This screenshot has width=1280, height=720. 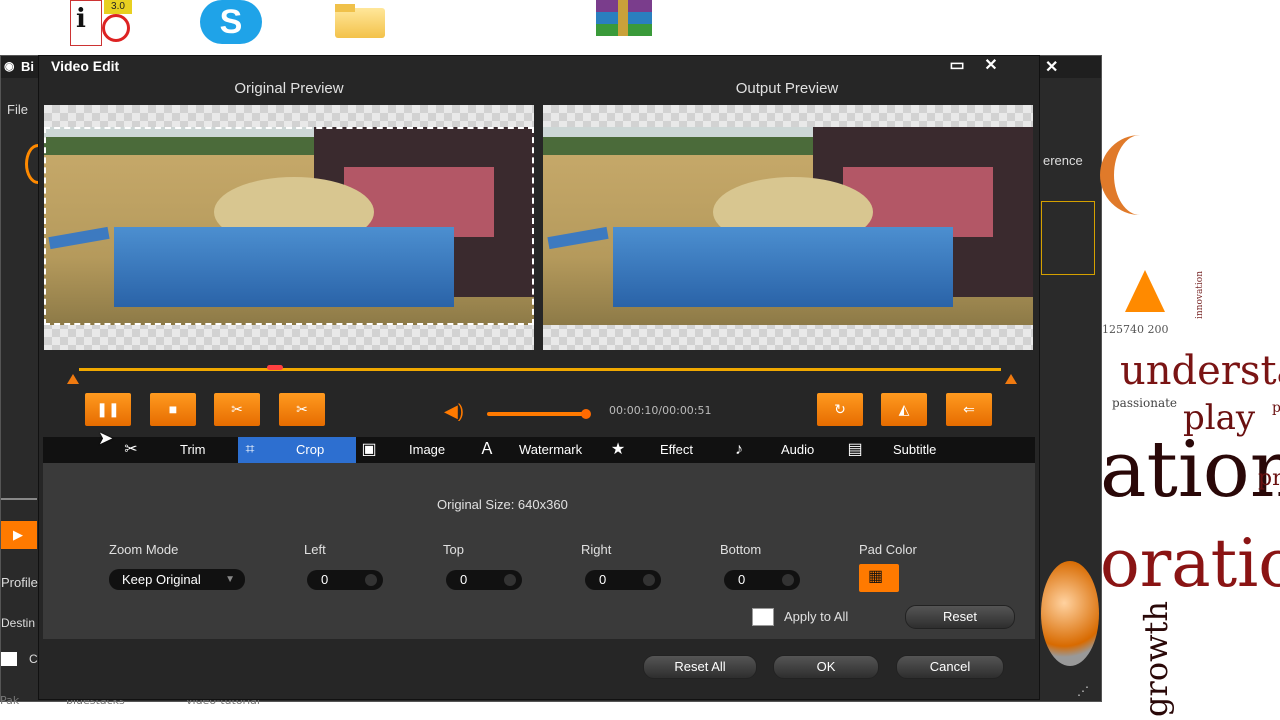 What do you see at coordinates (9, 700) in the screenshot?
I see `desktop-label: Pak` at bounding box center [9, 700].